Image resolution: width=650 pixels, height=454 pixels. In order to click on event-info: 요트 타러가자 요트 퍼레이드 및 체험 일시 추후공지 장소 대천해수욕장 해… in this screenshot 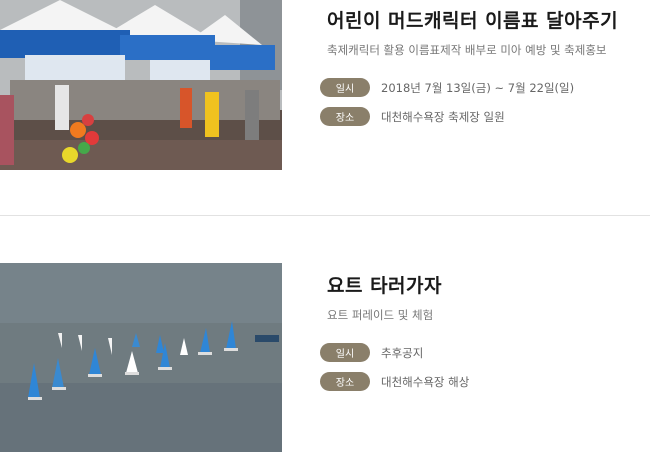, I will do `click(395, 327)`.